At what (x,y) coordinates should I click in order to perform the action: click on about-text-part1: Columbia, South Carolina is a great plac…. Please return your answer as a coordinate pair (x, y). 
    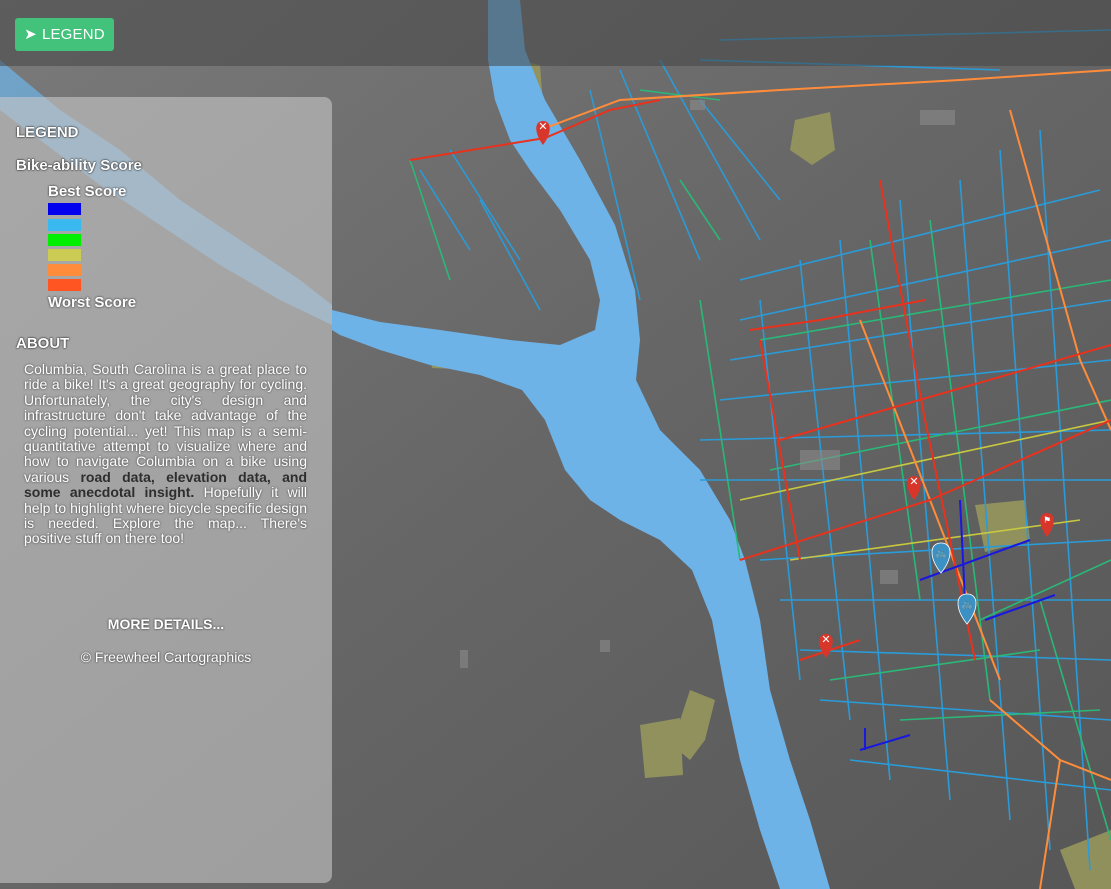
    Looking at the image, I should click on (165, 423).